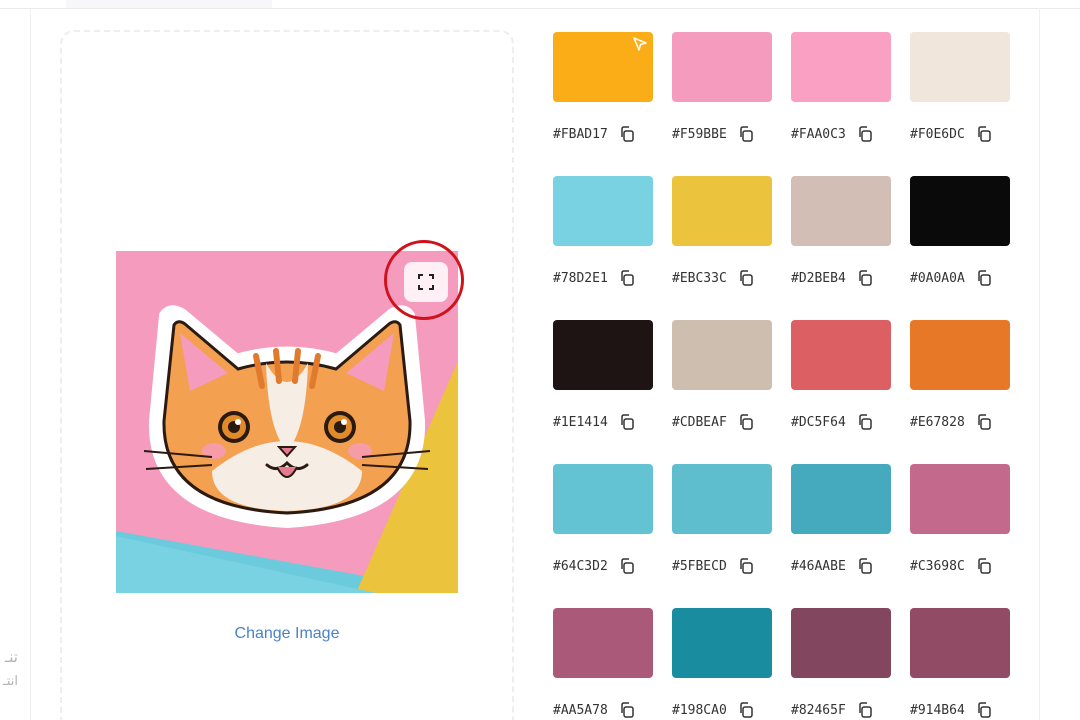  Describe the element at coordinates (937, 710) in the screenshot. I see `hex-code-text: #914B64` at that location.